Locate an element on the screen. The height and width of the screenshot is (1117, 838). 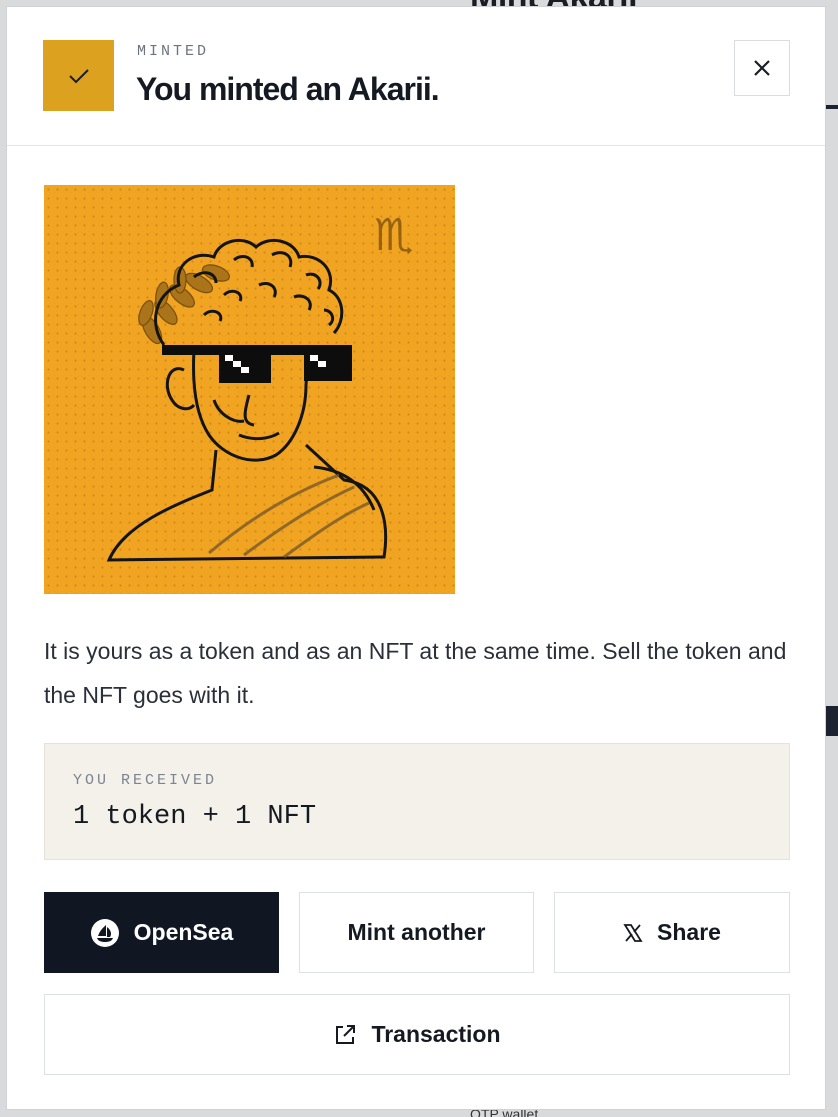
share-button: Share is located at coordinates (672, 932).